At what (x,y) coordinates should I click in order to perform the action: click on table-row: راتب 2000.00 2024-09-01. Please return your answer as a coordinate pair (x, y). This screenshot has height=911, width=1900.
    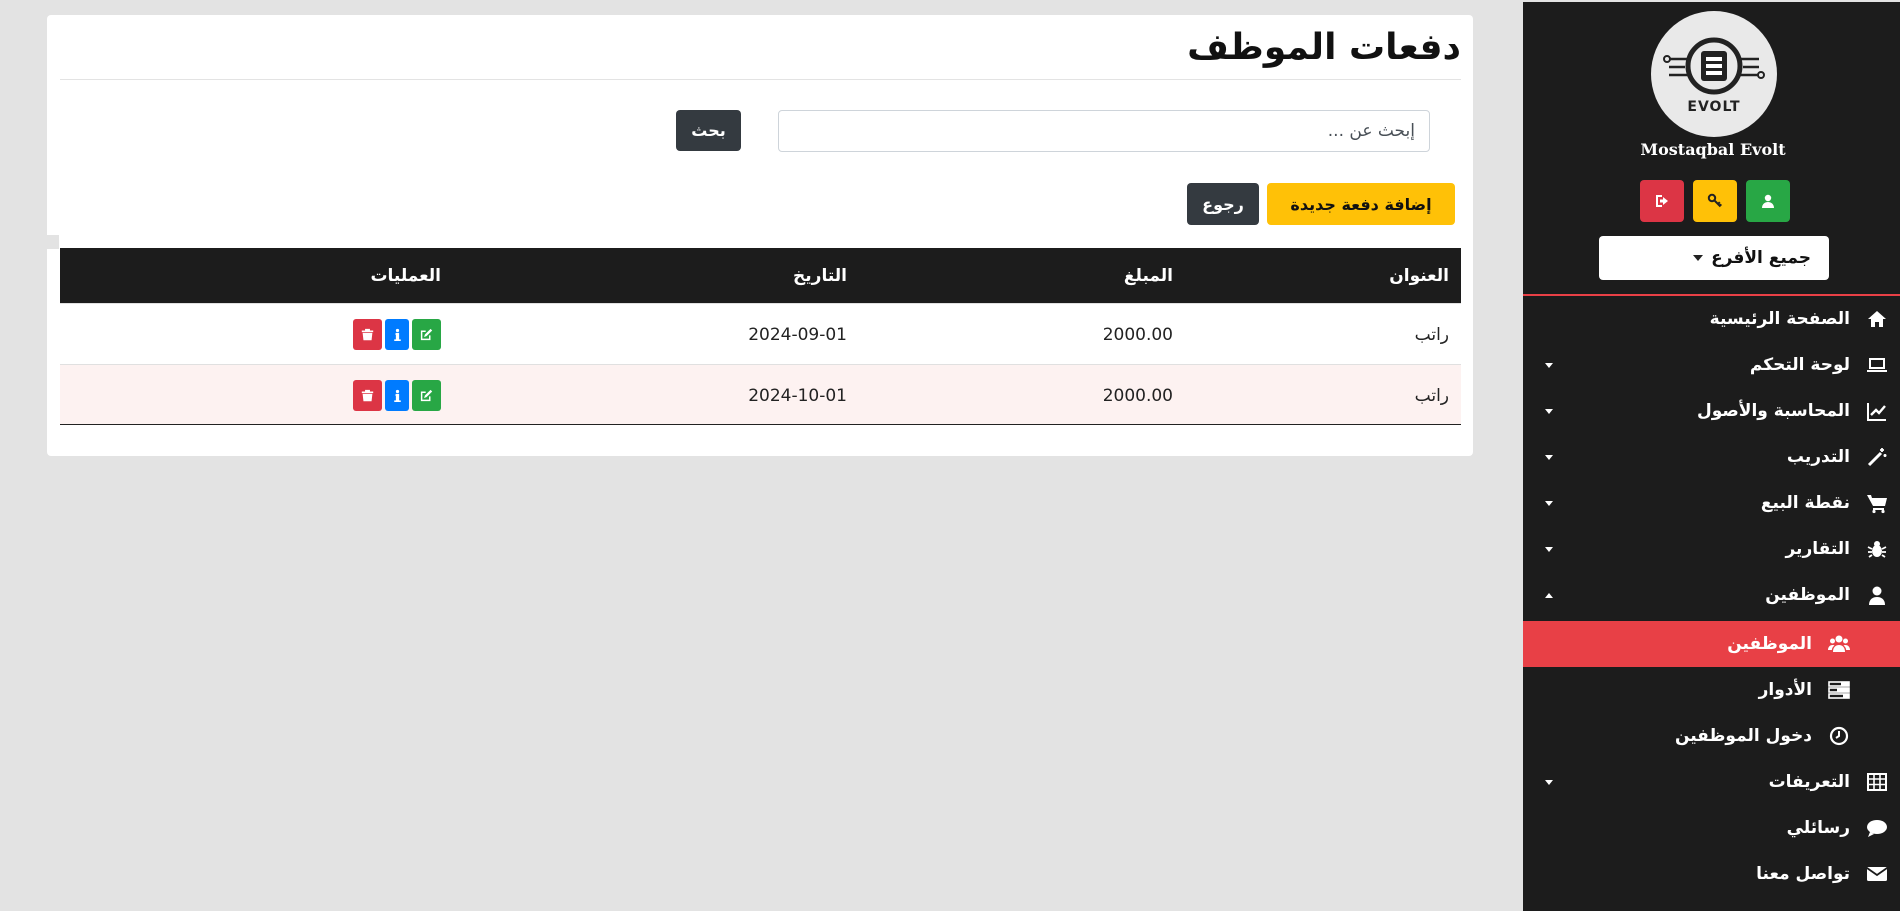
    Looking at the image, I should click on (760, 333).